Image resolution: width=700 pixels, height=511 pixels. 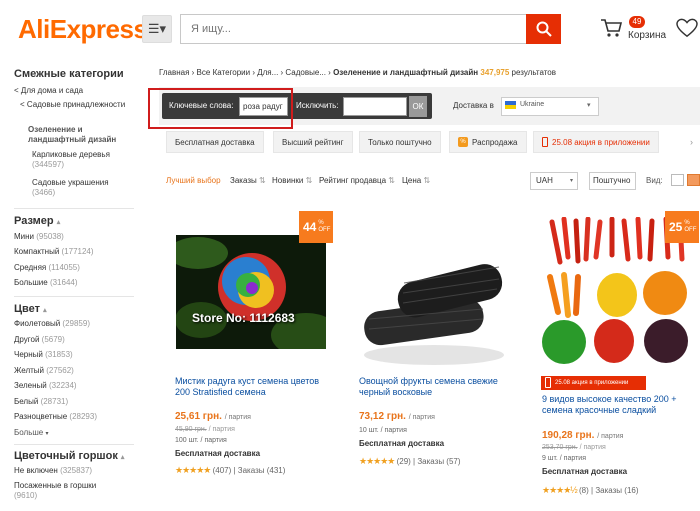 I want to click on product-old-price: 45,90 грн. / партия, so click(x=205, y=429).